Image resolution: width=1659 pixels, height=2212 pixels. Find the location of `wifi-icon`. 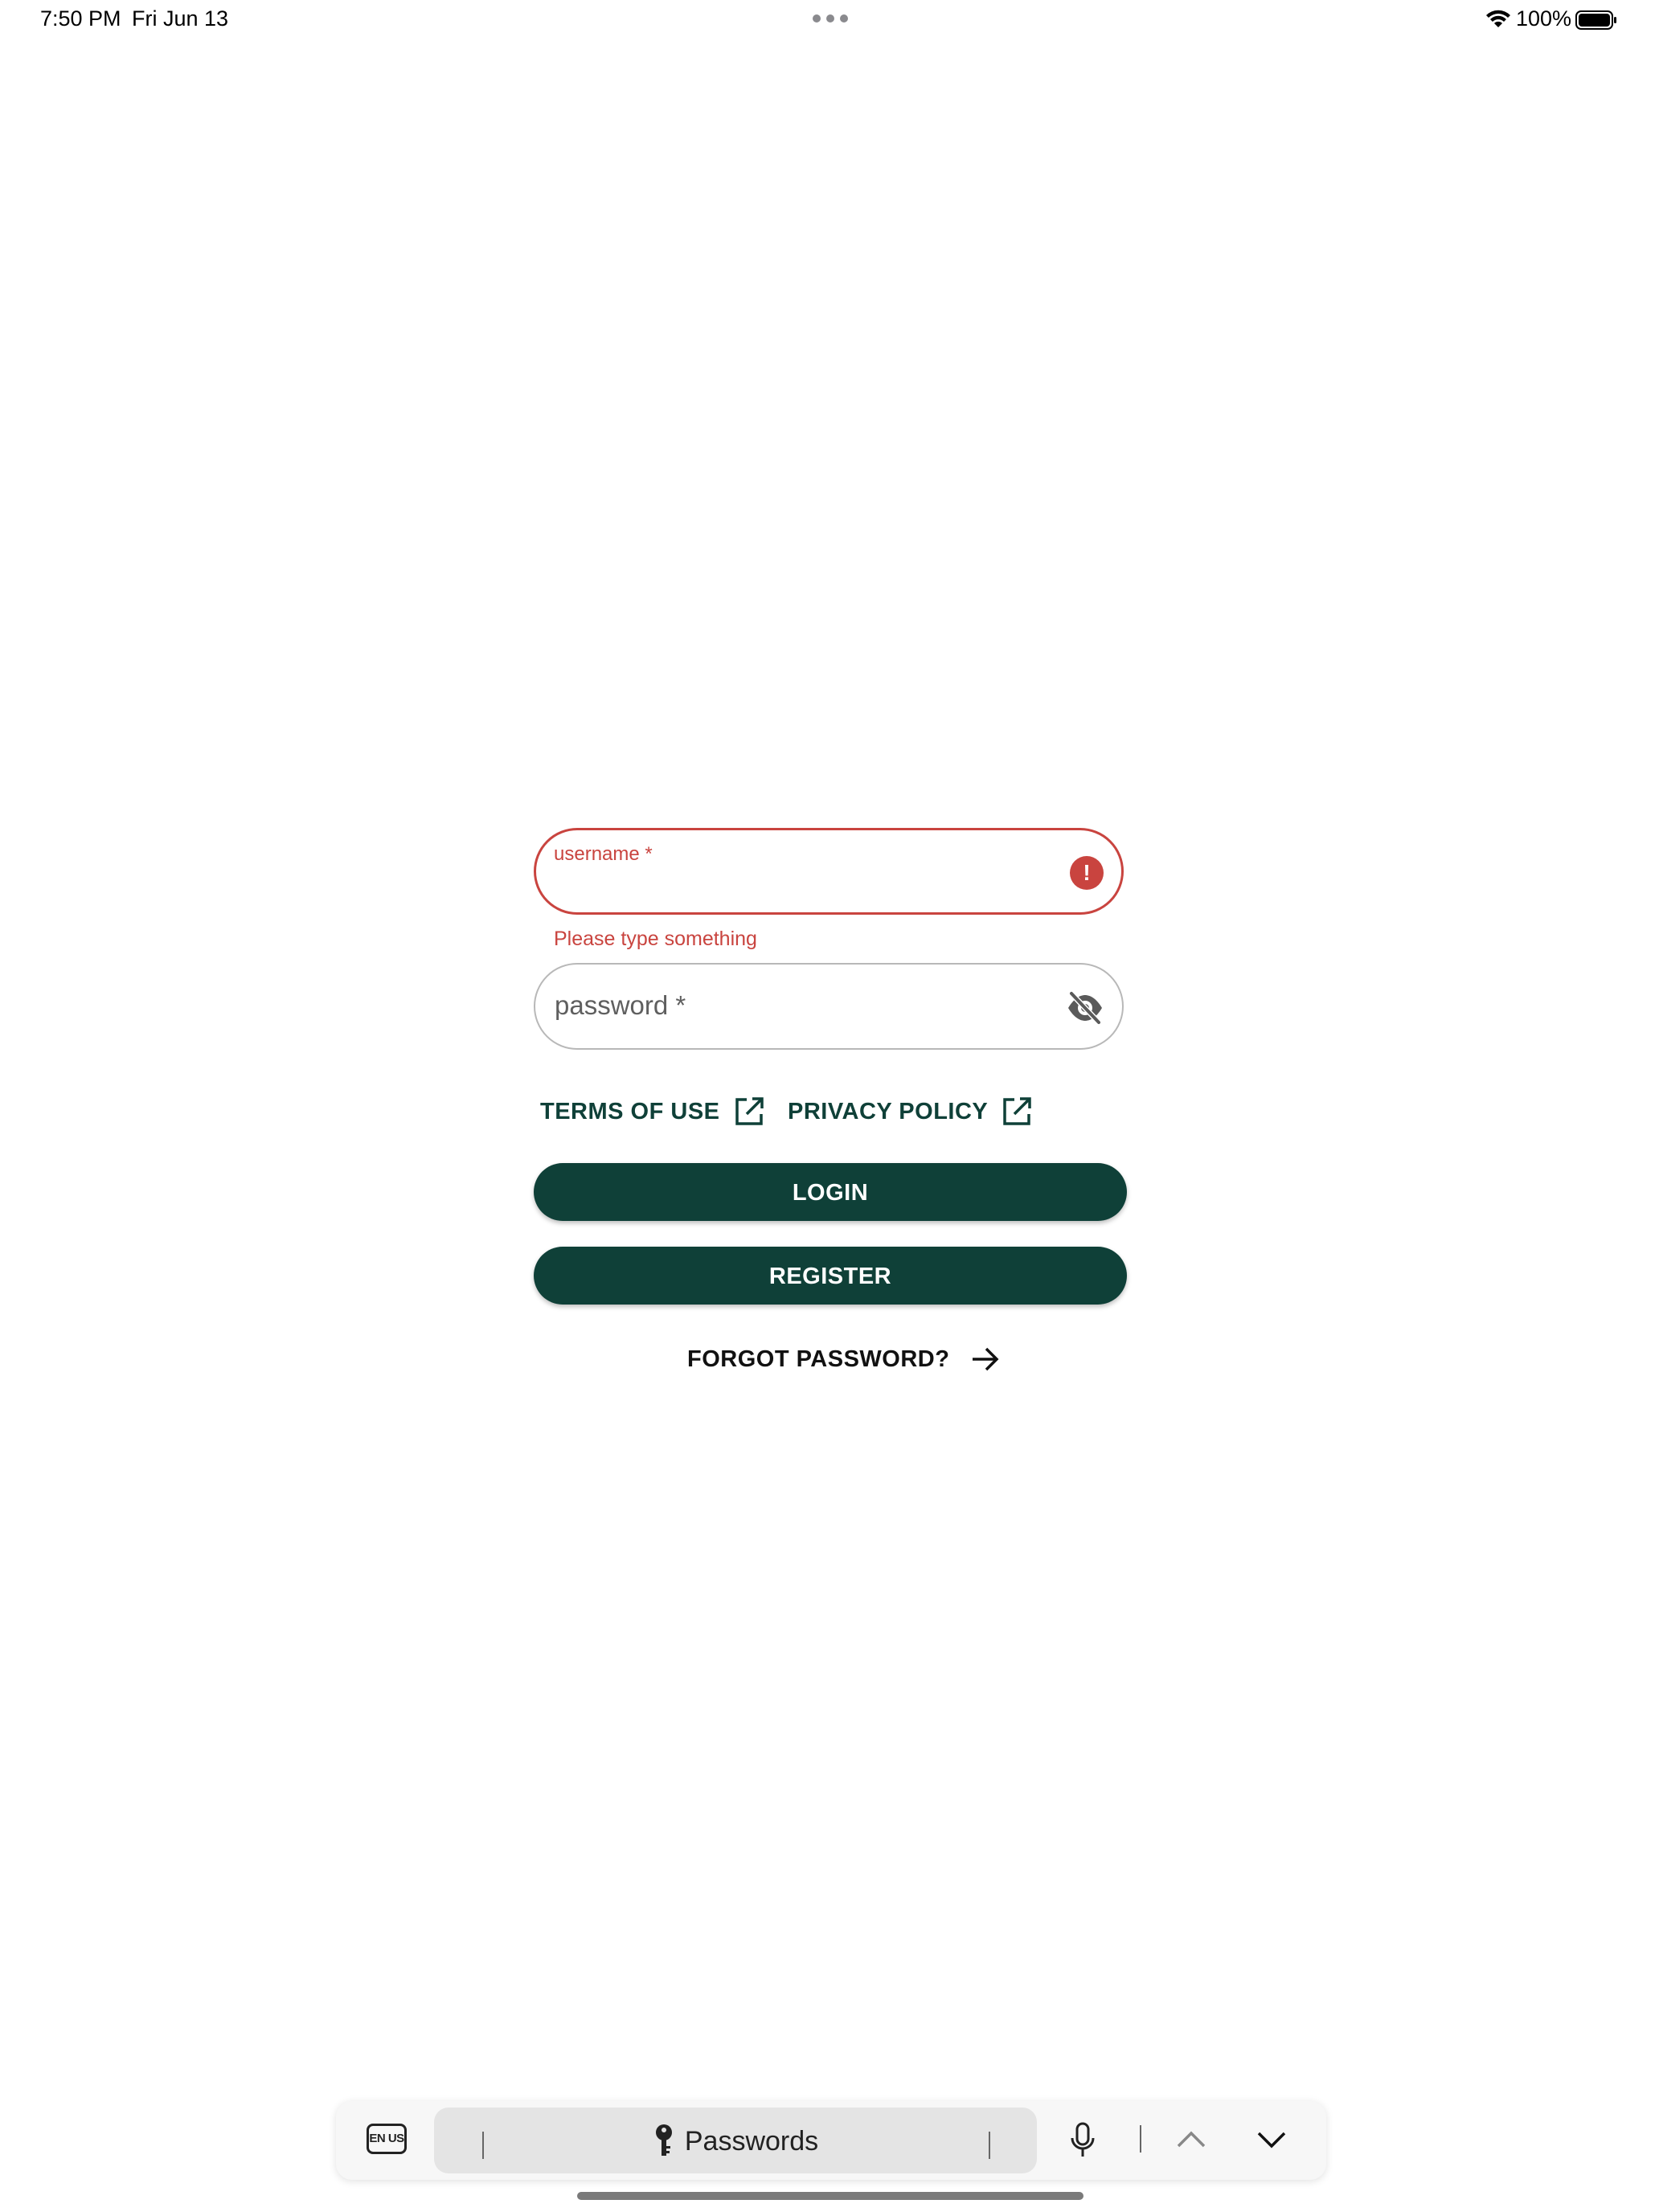

wifi-icon is located at coordinates (1498, 18).